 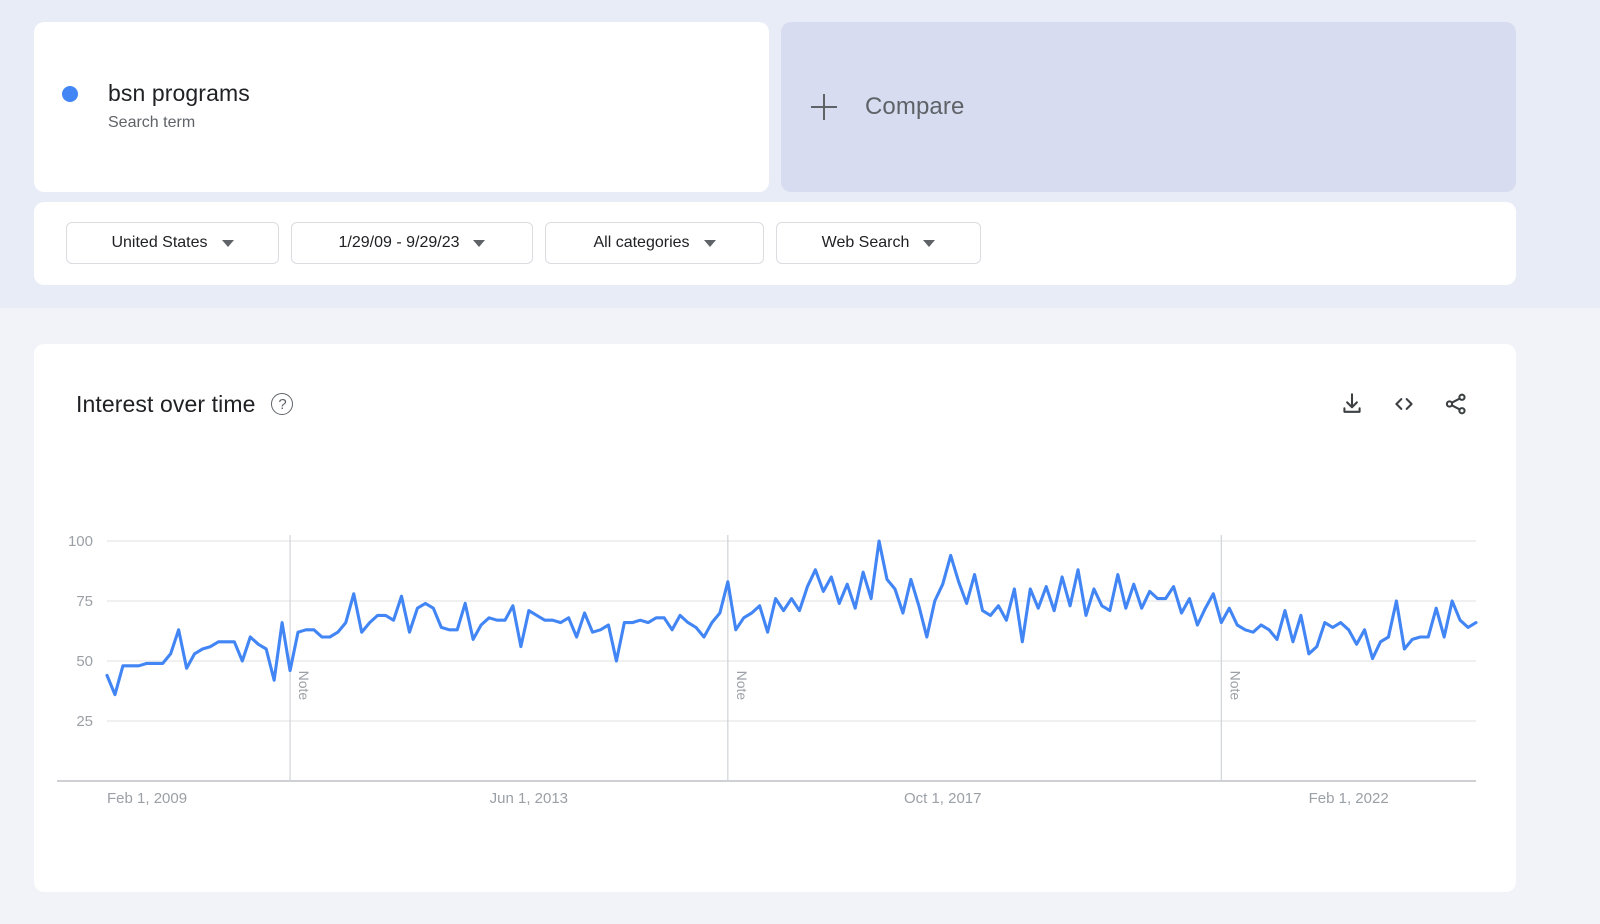 I want to click on compare-button: Compare, so click(x=1148, y=107).